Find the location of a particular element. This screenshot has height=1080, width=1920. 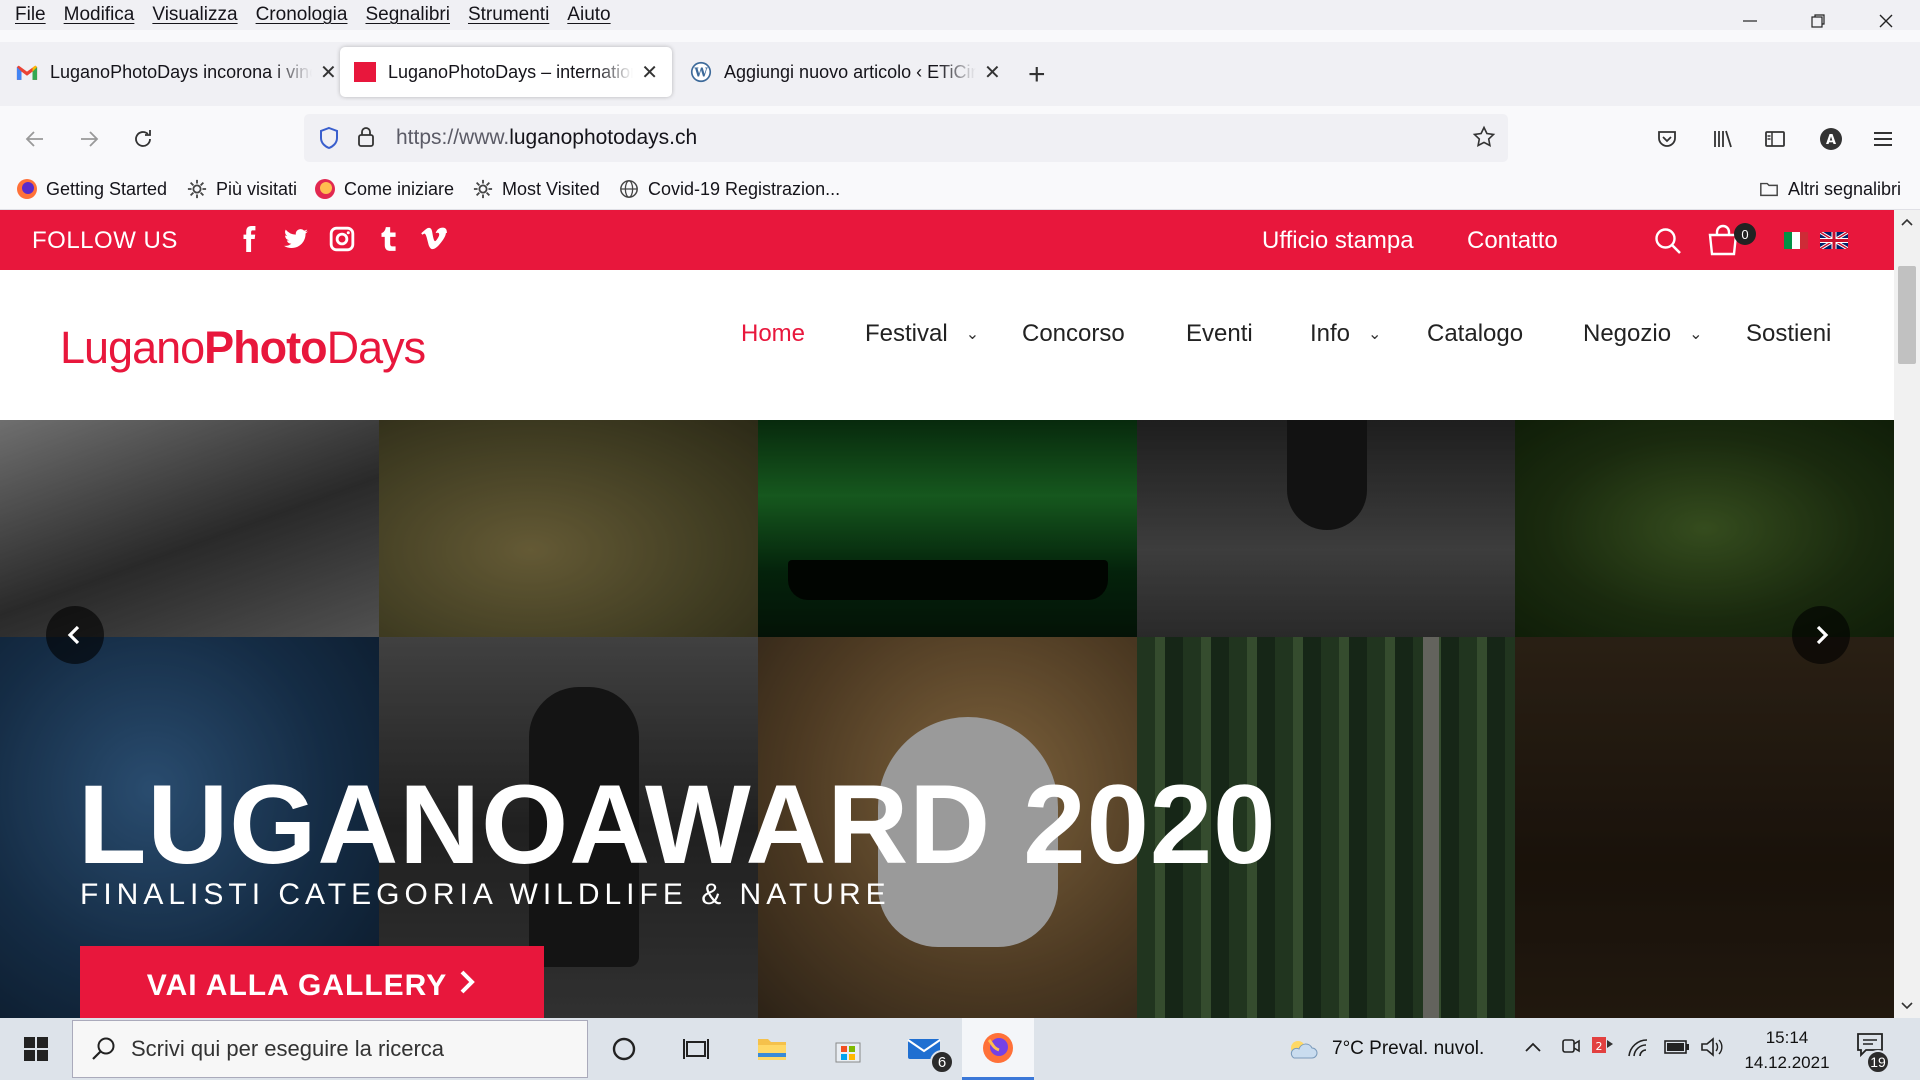

site-logo: LuganoPhotoDays is located at coordinates (243, 348).